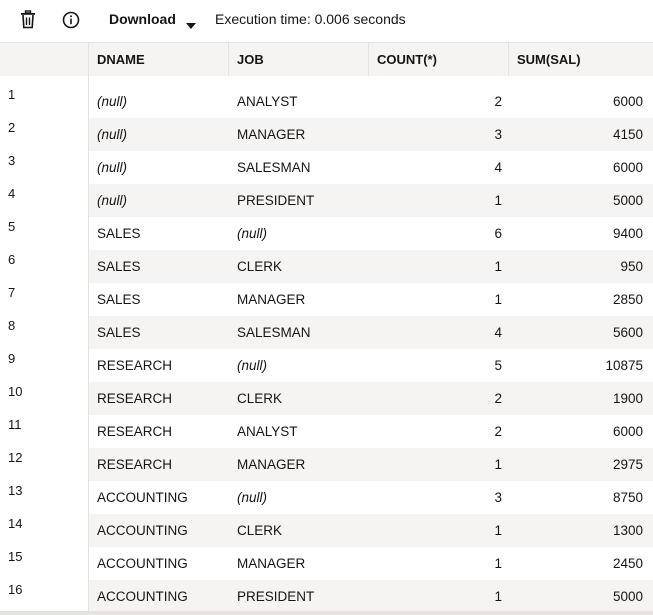 The image size is (653, 615). I want to click on table-row: ACCOUNTING CLERK 1 1300, so click(371, 530).